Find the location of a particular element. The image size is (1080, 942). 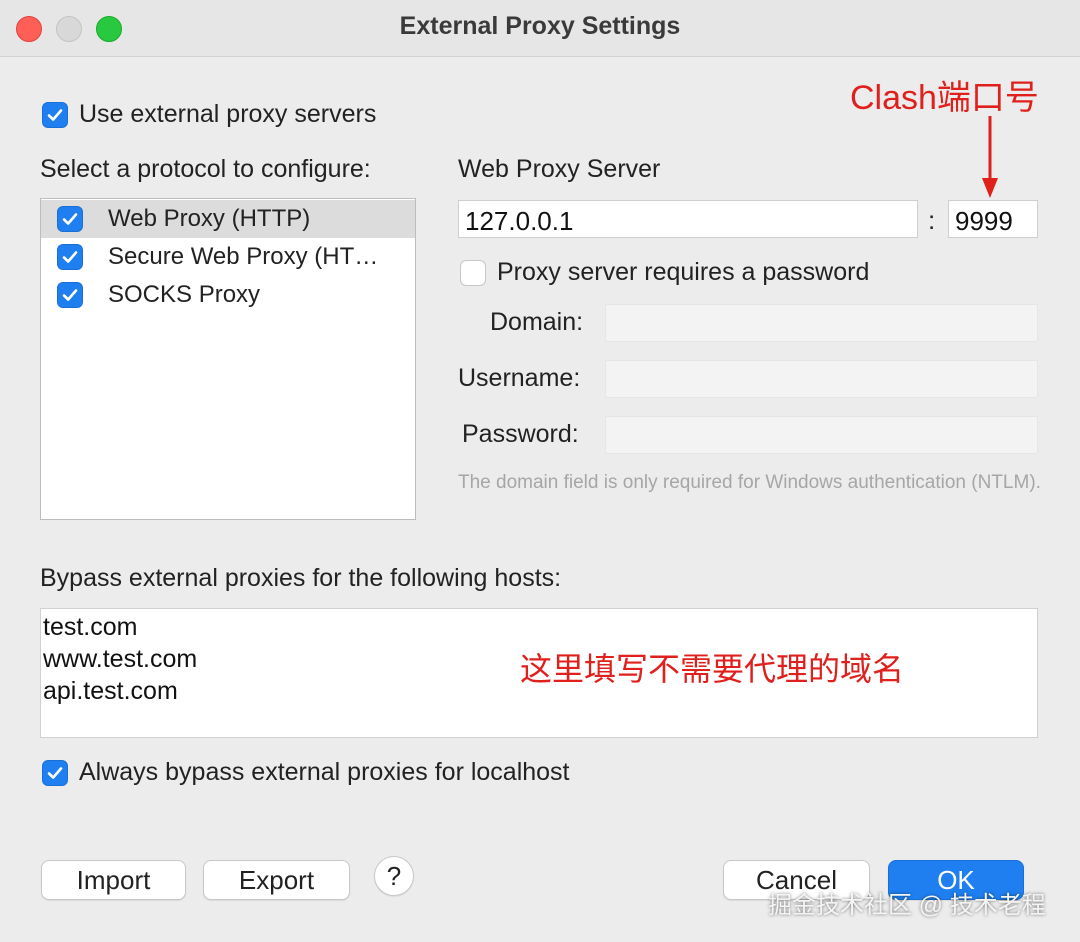

web-proxy-checkbox is located at coordinates (70, 219).